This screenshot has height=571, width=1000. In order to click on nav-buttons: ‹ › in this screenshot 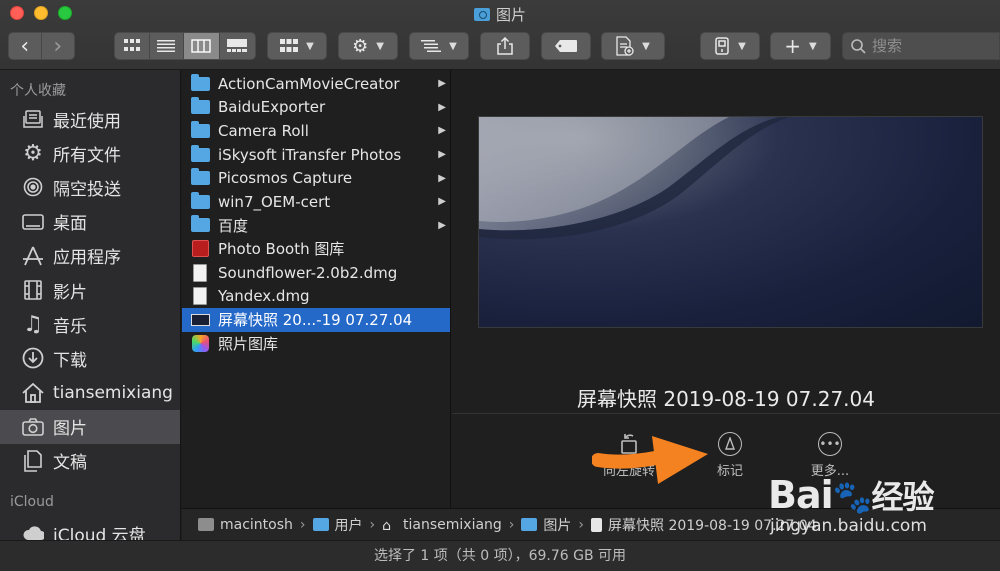, I will do `click(41, 46)`.